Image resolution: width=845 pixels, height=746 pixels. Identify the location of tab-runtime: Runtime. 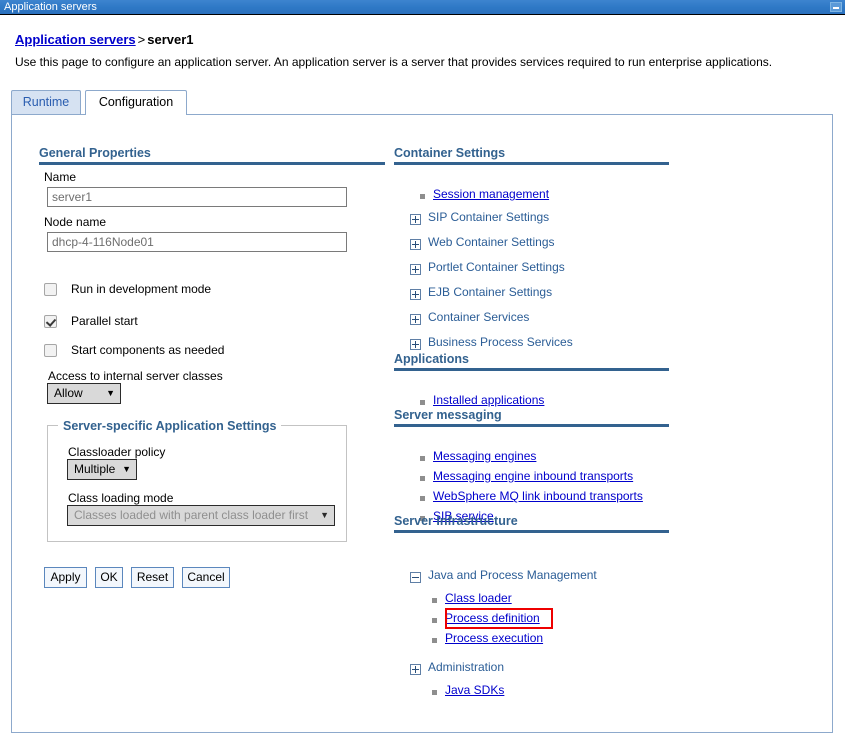
(46, 102).